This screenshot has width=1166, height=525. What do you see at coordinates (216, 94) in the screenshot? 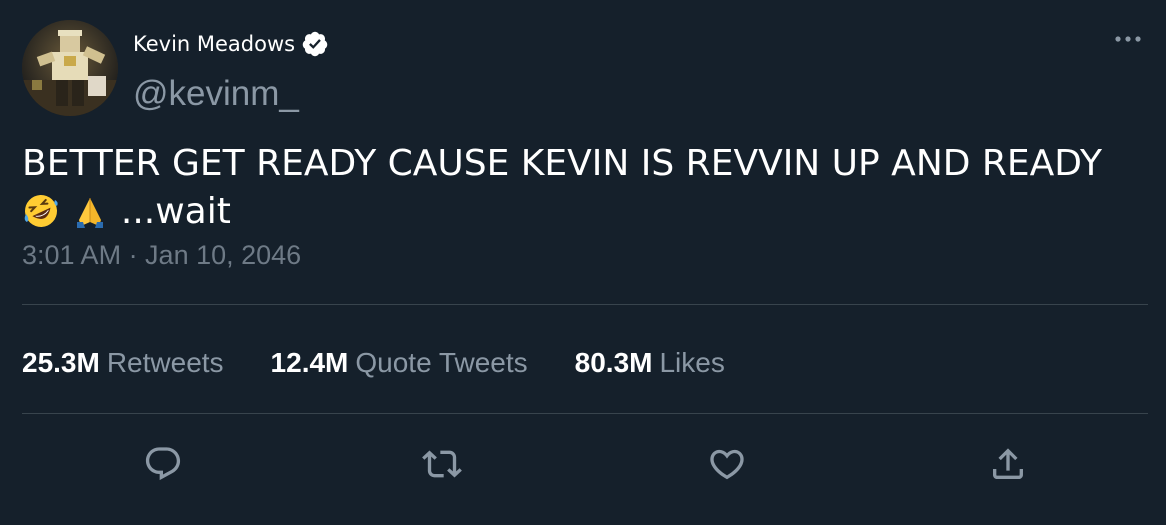
I see `author-handle: @kevinm_` at bounding box center [216, 94].